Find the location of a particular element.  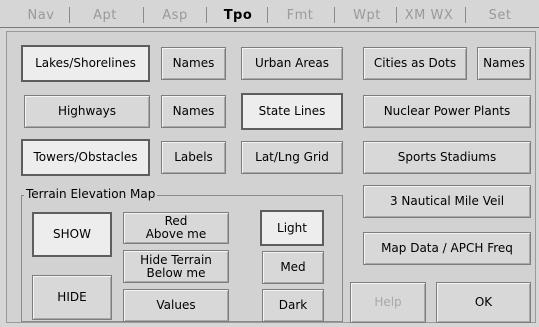

terrain-med-button: Med is located at coordinates (293, 267).